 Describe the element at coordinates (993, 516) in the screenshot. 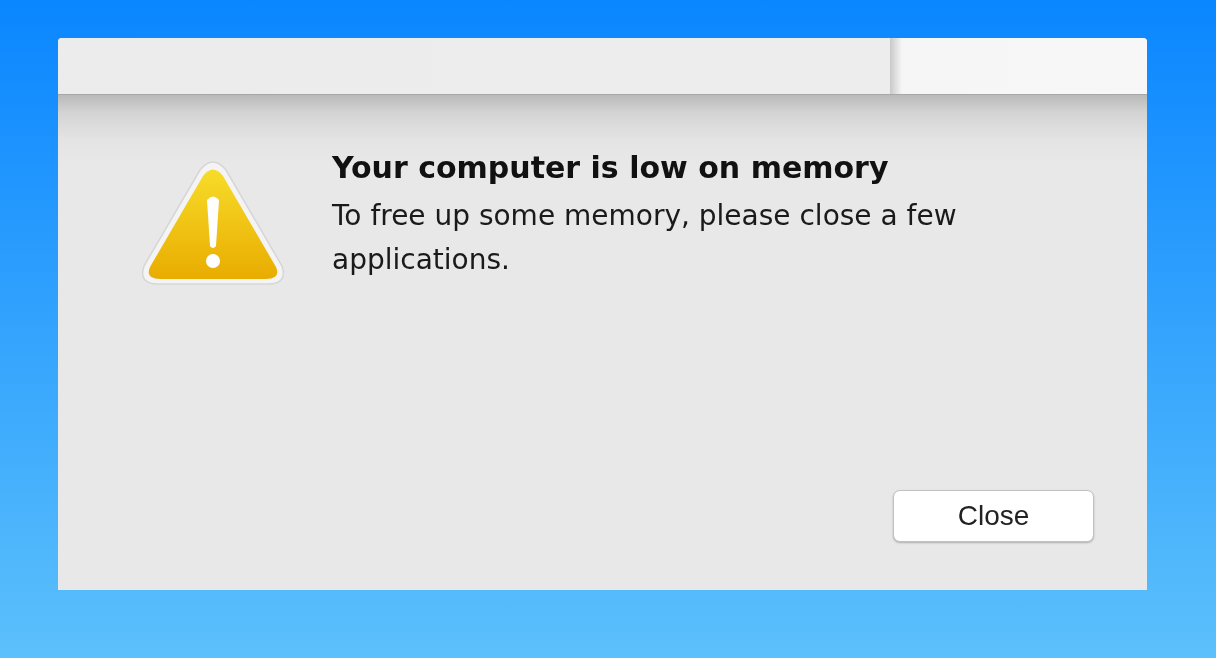

I see `close-button: Close` at that location.